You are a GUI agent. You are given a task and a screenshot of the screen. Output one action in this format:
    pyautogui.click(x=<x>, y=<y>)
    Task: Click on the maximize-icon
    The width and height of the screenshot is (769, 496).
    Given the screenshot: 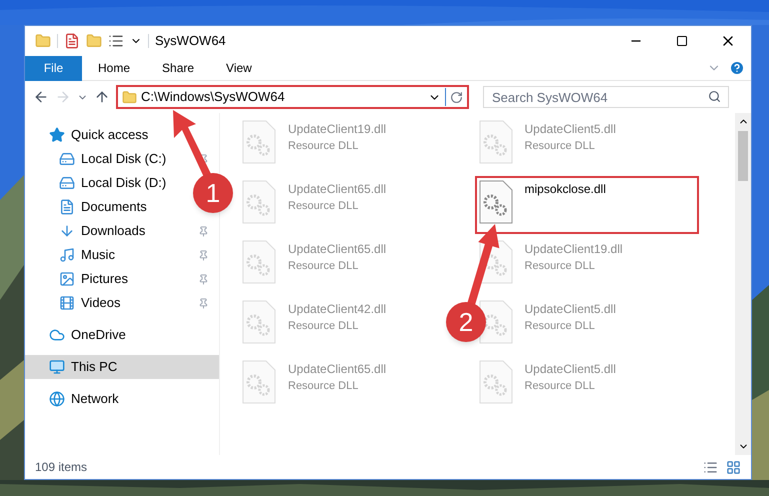 What is the action you would take?
    pyautogui.click(x=682, y=41)
    